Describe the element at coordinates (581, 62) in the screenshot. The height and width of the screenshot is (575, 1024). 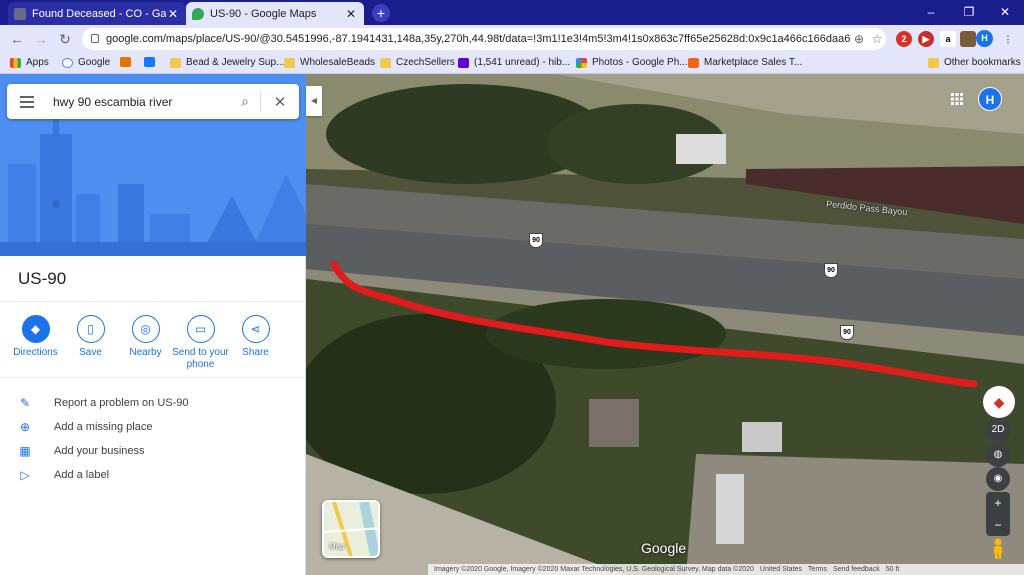
I see `photos-icon` at that location.